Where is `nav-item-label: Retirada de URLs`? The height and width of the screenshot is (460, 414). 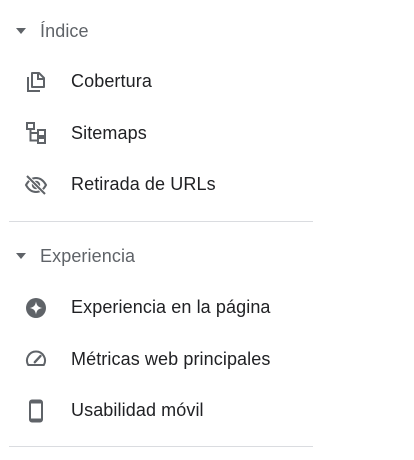
nav-item-label: Retirada de URLs is located at coordinates (143, 184).